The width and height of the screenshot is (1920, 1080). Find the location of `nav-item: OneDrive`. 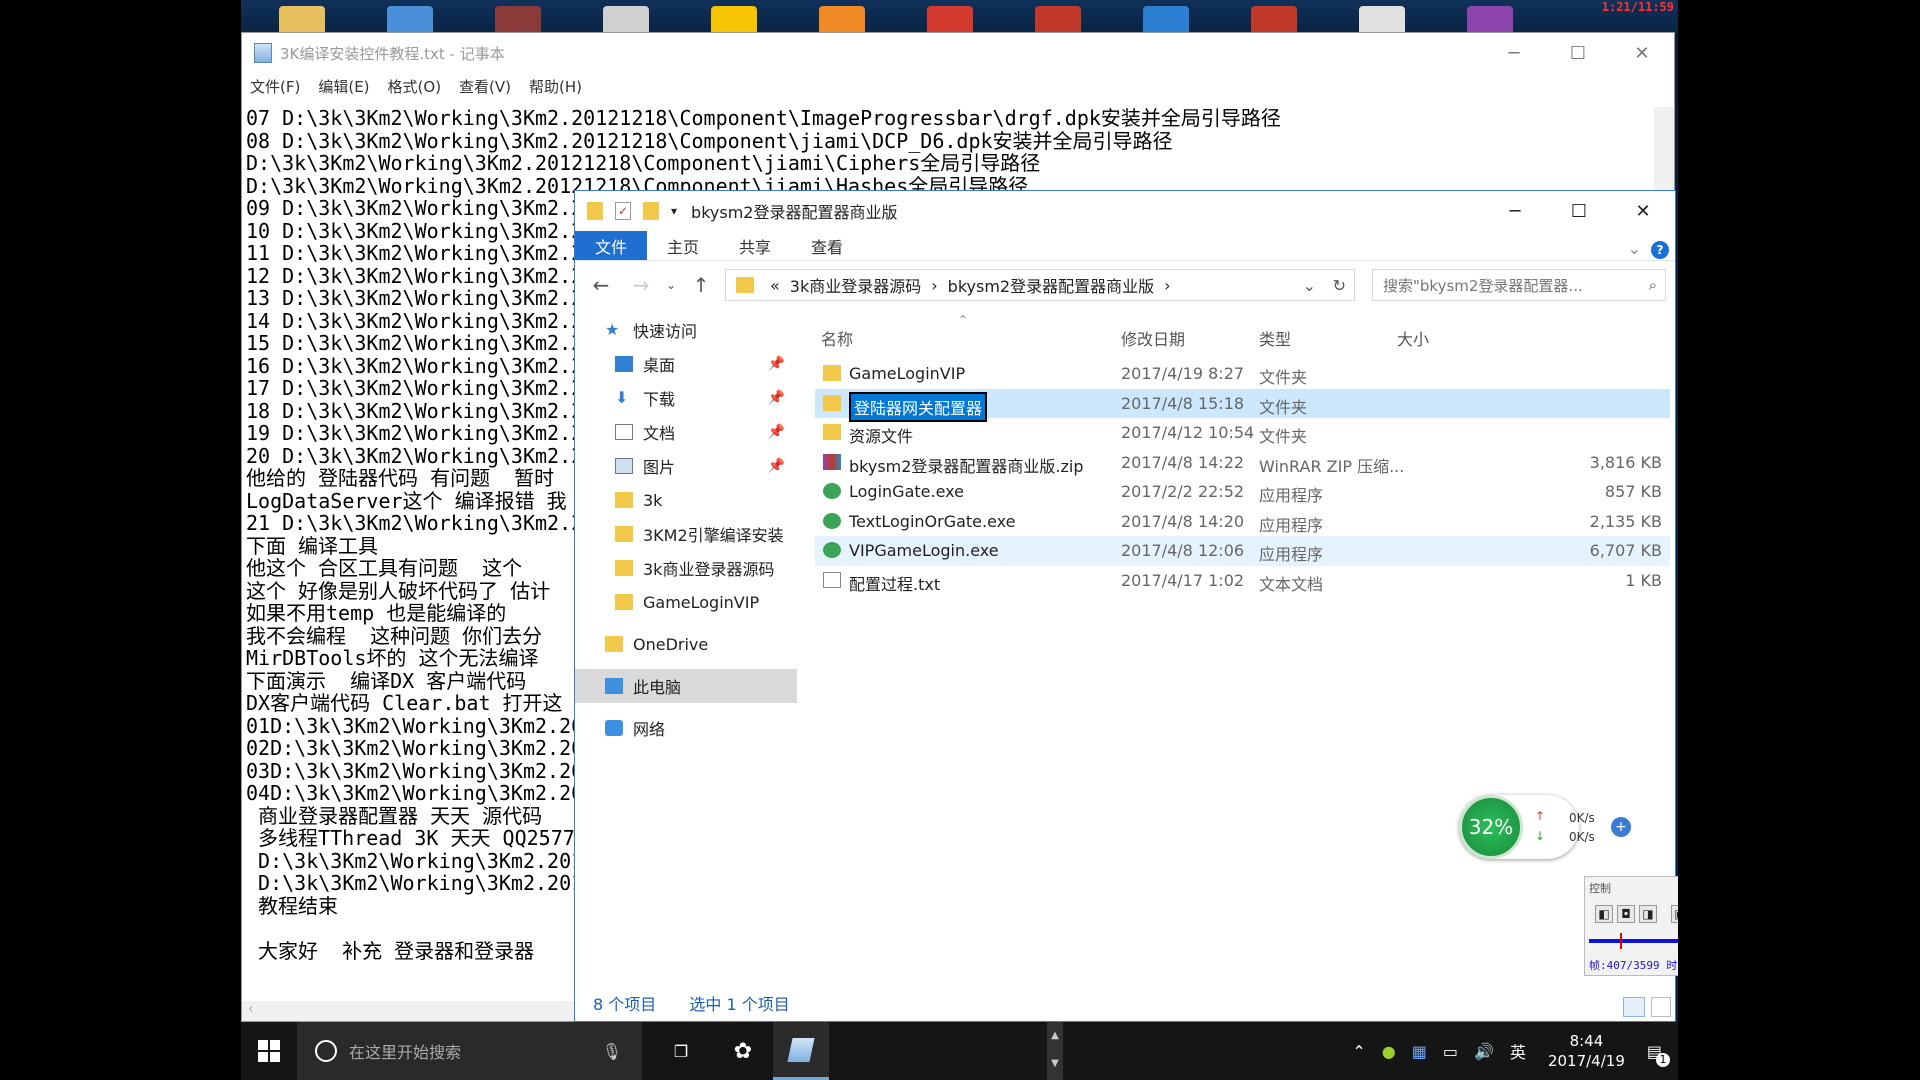

nav-item: OneDrive is located at coordinates (686, 644).